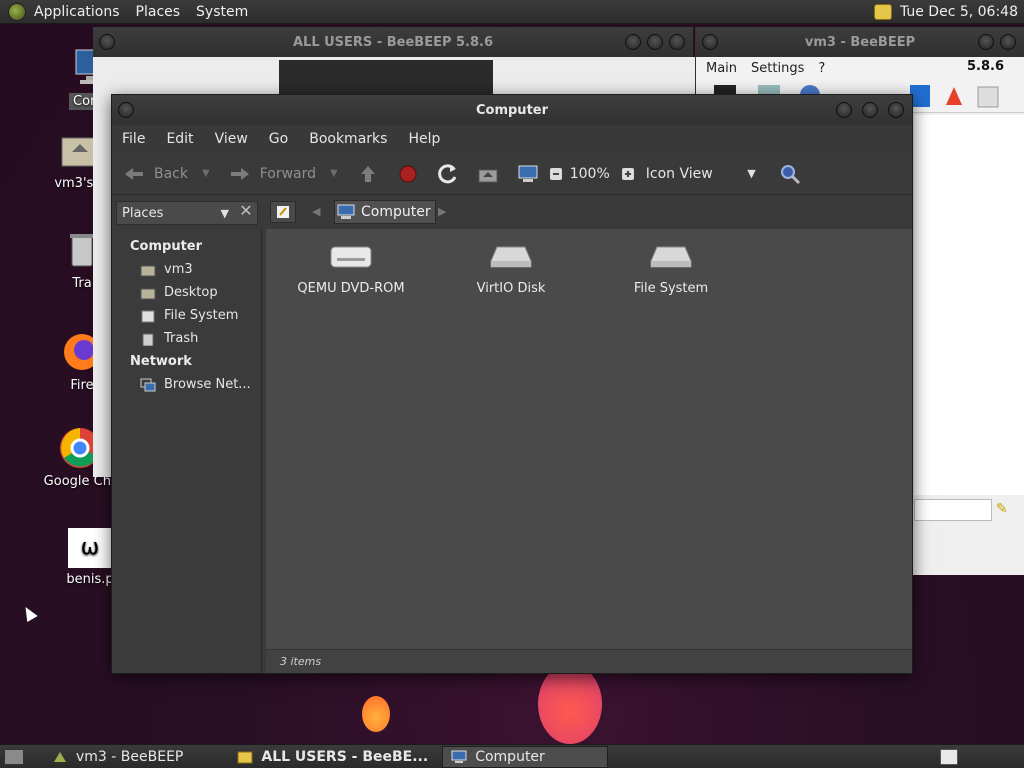 This screenshot has height=768, width=1024. Describe the element at coordinates (130, 756) in the screenshot. I see `taskbar-item-label: vm3 - BeeBEEP` at that location.